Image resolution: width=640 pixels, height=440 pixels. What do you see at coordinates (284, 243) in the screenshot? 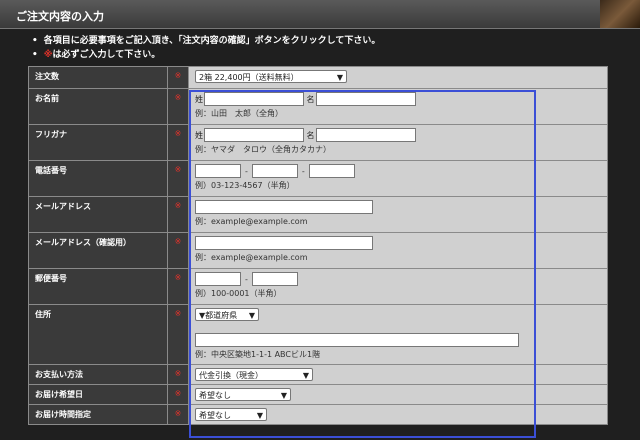
I see `email-confirm-input` at bounding box center [284, 243].